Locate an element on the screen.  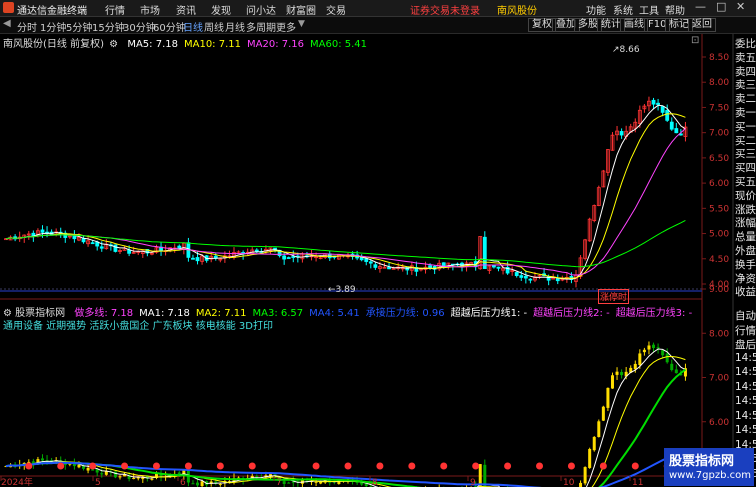
price-tick-label: 7.50 is located at coordinates (719, 108).